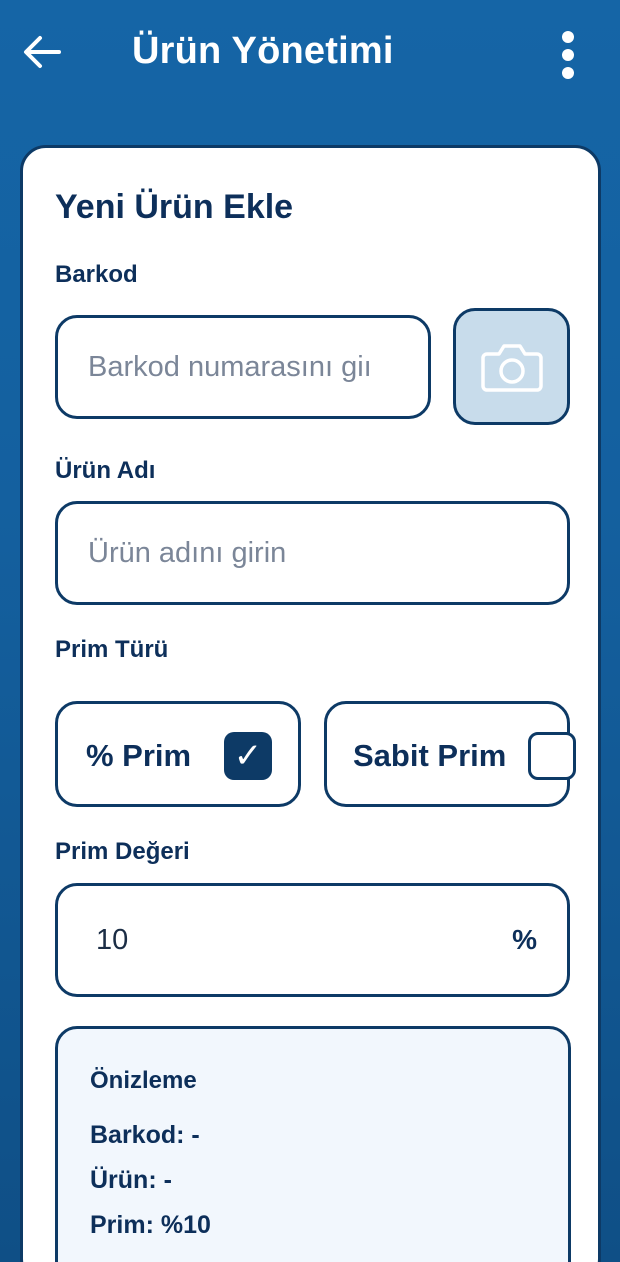 The image size is (620, 1262). Describe the element at coordinates (131, 1180) in the screenshot. I see `preview-product: Ürün: -` at that location.